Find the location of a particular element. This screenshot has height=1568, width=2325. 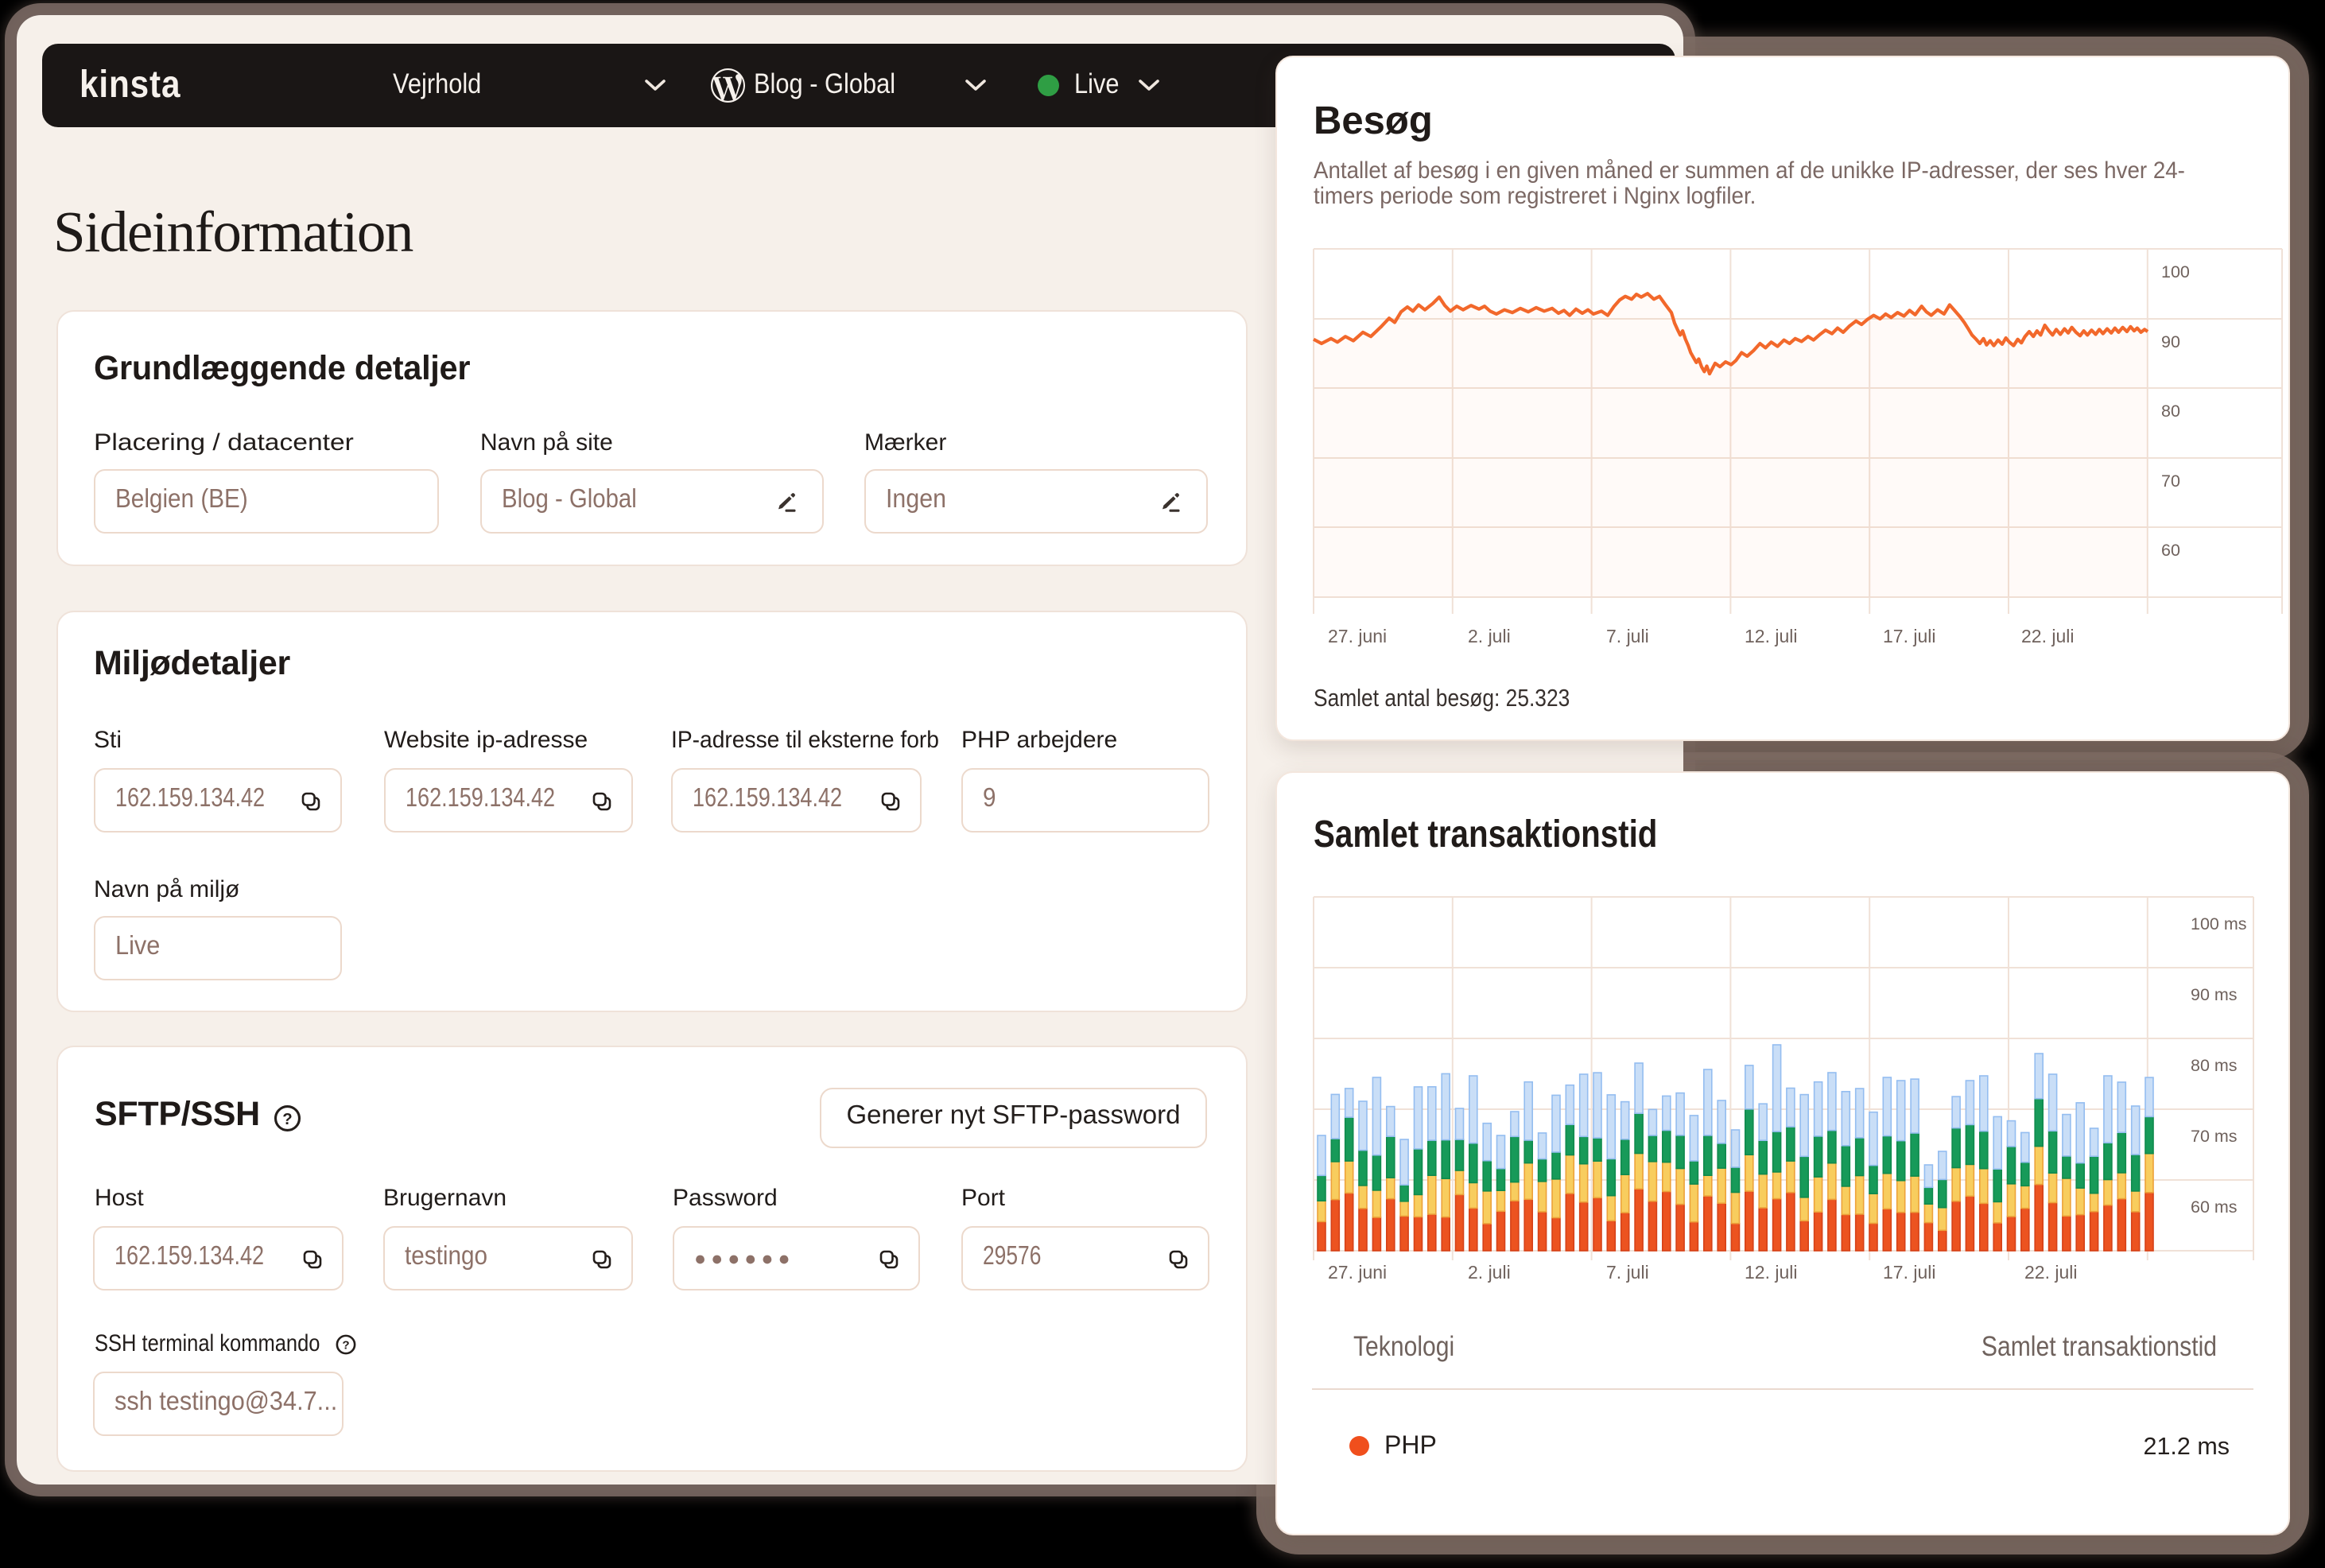

svg-text: 90 is located at coordinates (2170, 341).